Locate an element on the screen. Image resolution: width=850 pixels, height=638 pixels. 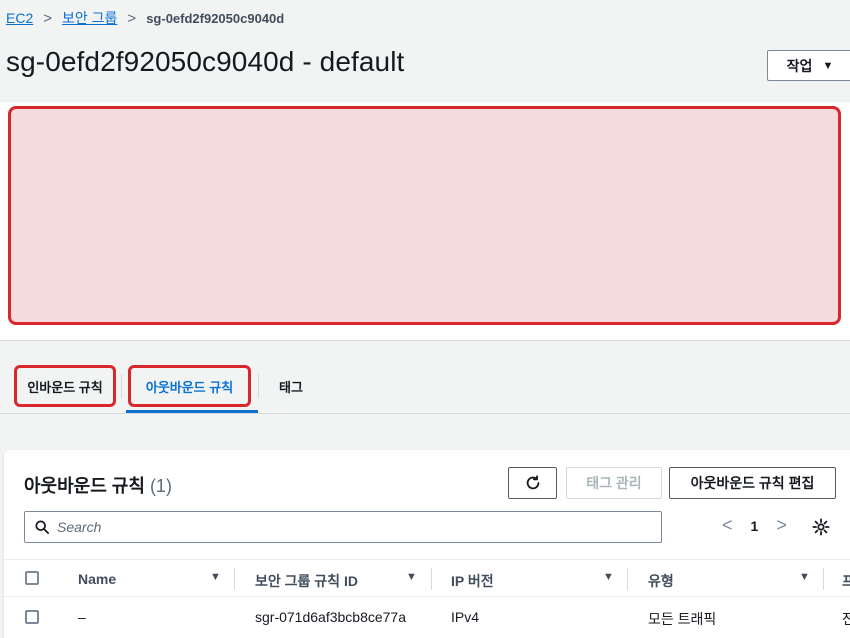
tab-tags: 태그 is located at coordinates (291, 386).